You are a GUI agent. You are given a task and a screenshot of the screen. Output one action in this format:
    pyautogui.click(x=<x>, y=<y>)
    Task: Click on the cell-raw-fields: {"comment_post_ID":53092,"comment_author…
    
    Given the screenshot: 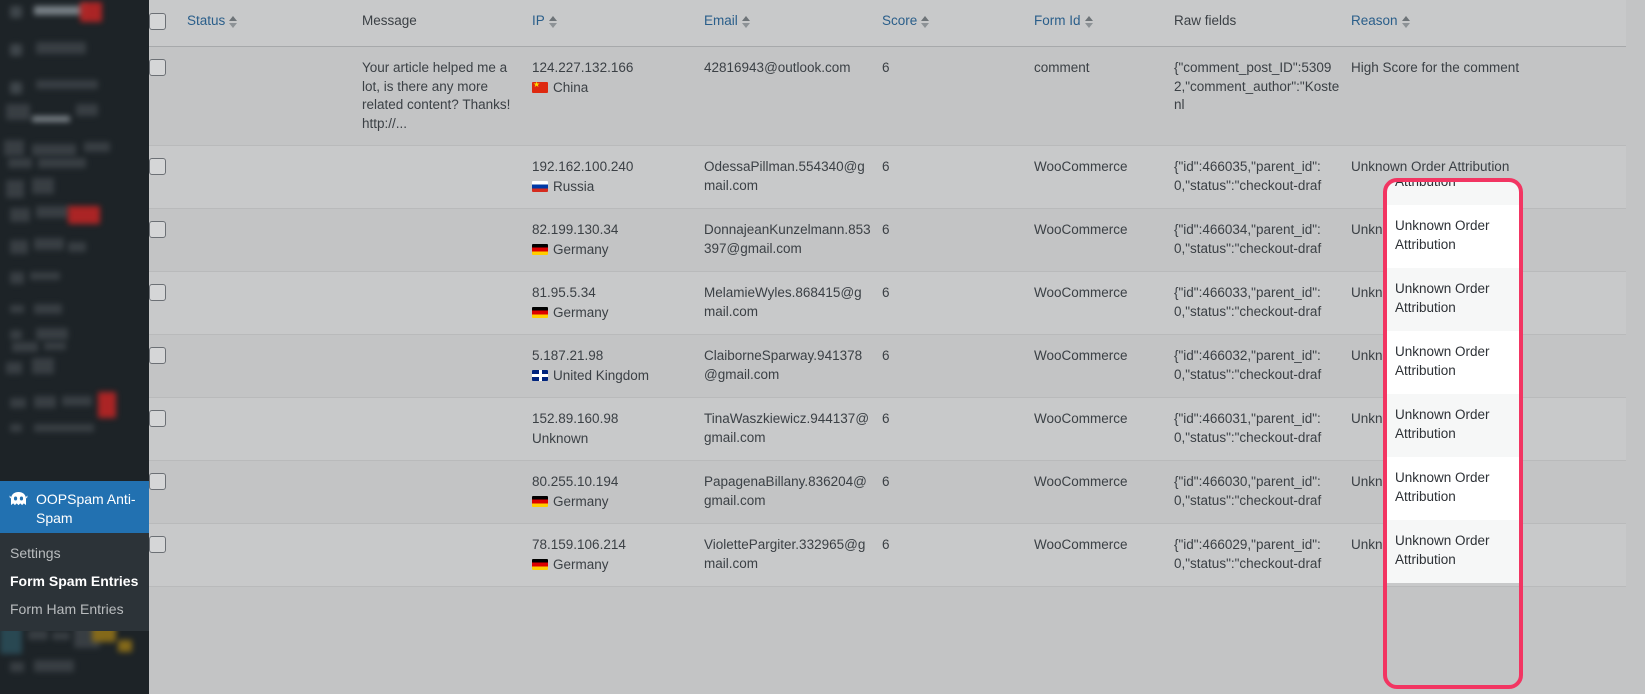 What is the action you would take?
    pyautogui.click(x=1262, y=96)
    